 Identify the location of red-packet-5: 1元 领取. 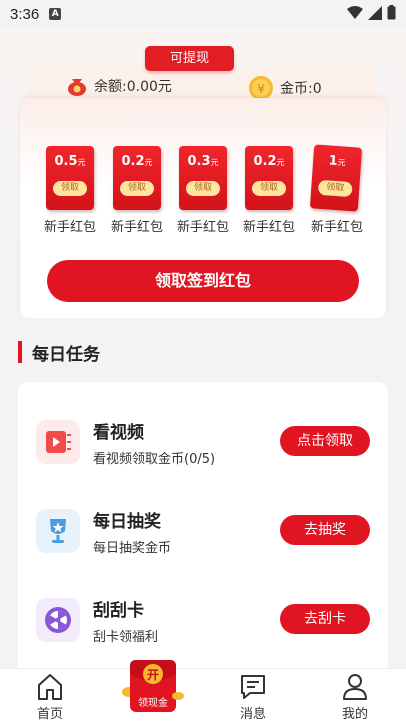
(336, 178).